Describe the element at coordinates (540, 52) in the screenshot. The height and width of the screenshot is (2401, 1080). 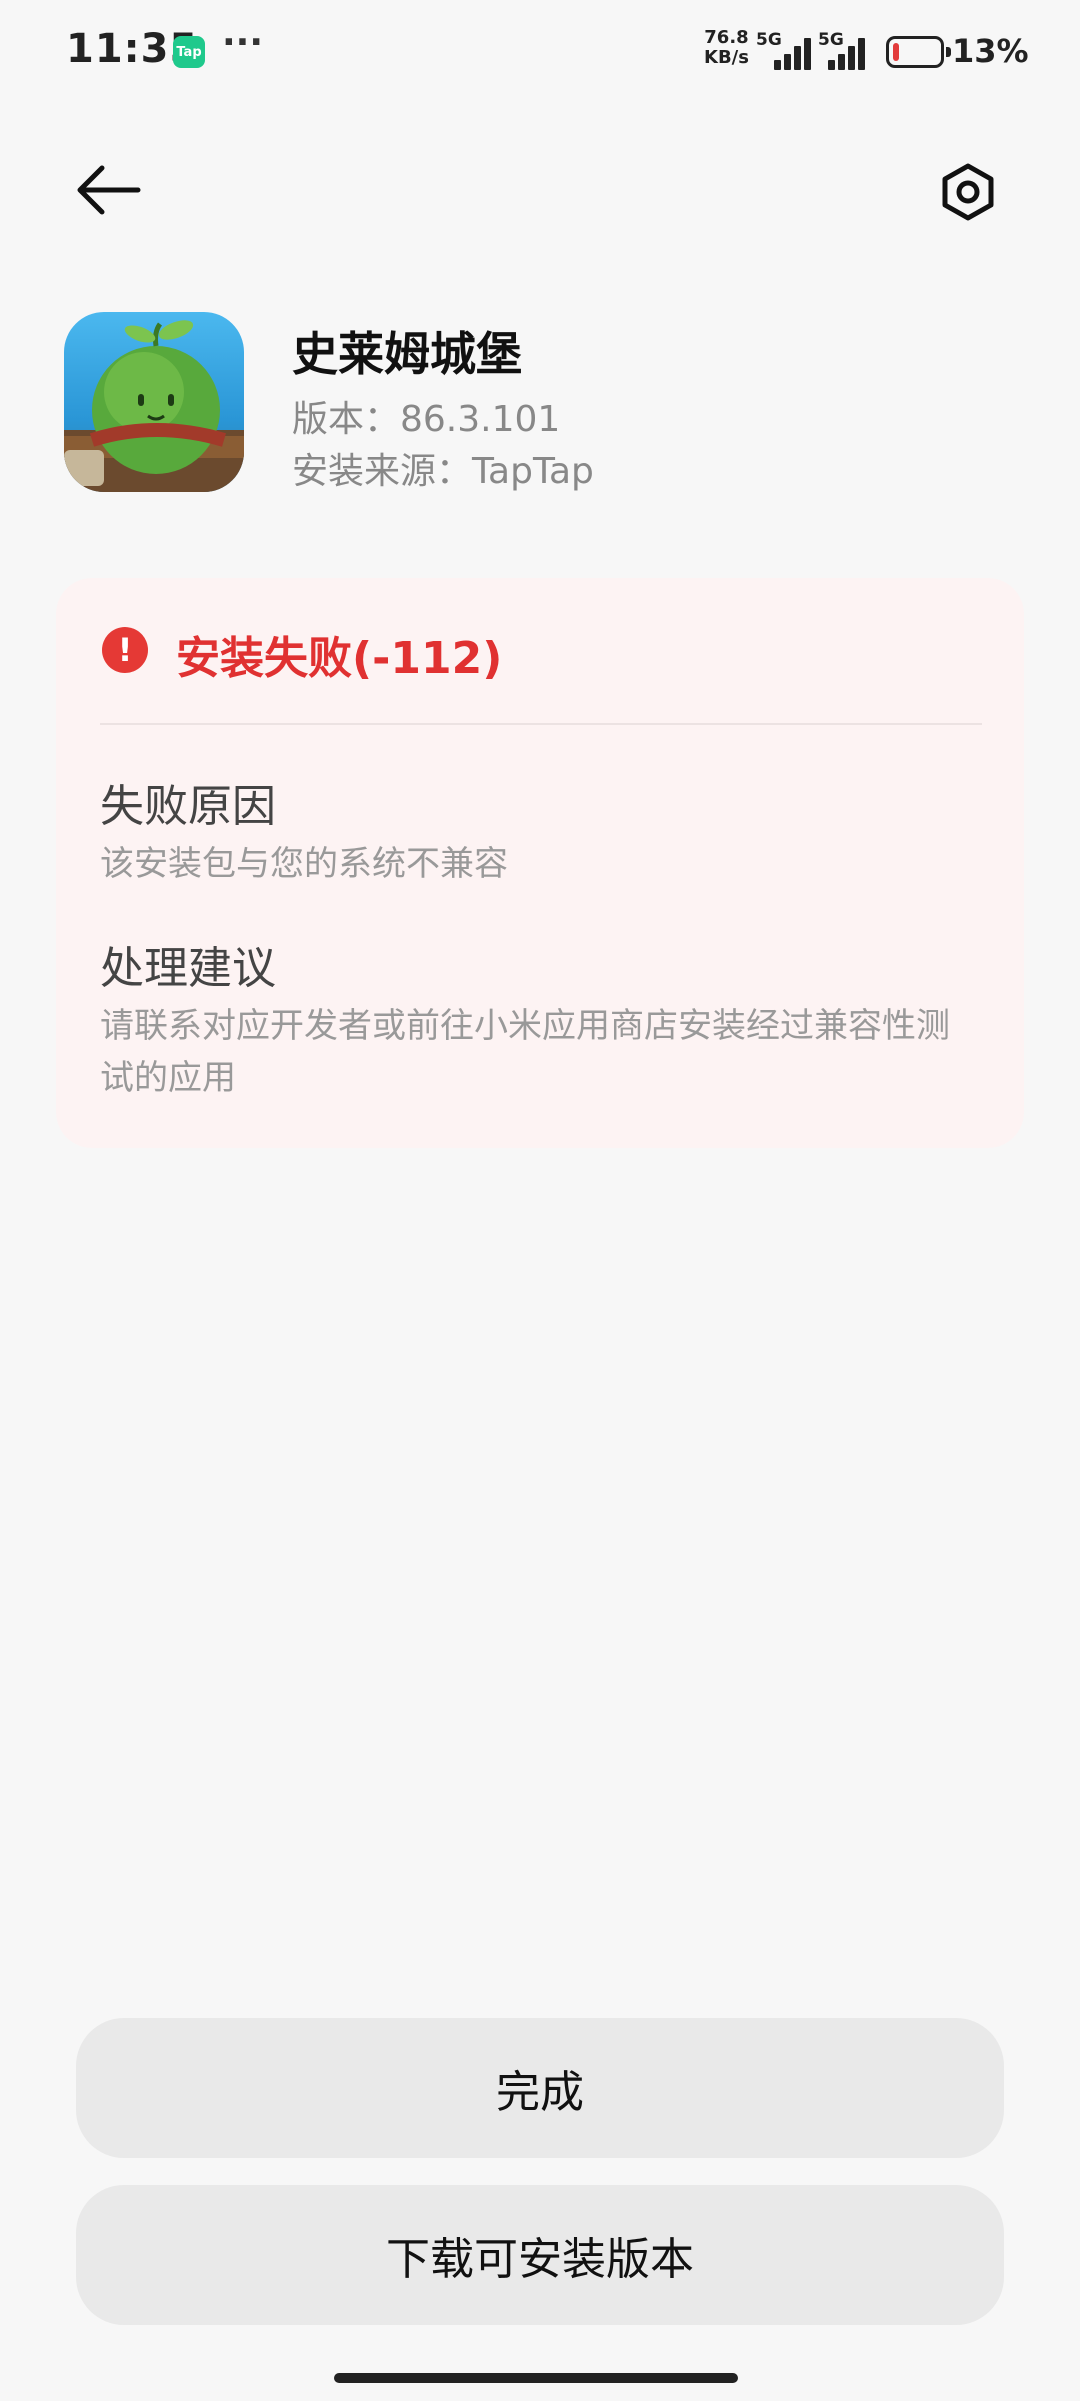
I see `status-bar: 11:35 Tap ··· 76.8 KB/s 5G 5G 13%` at that location.